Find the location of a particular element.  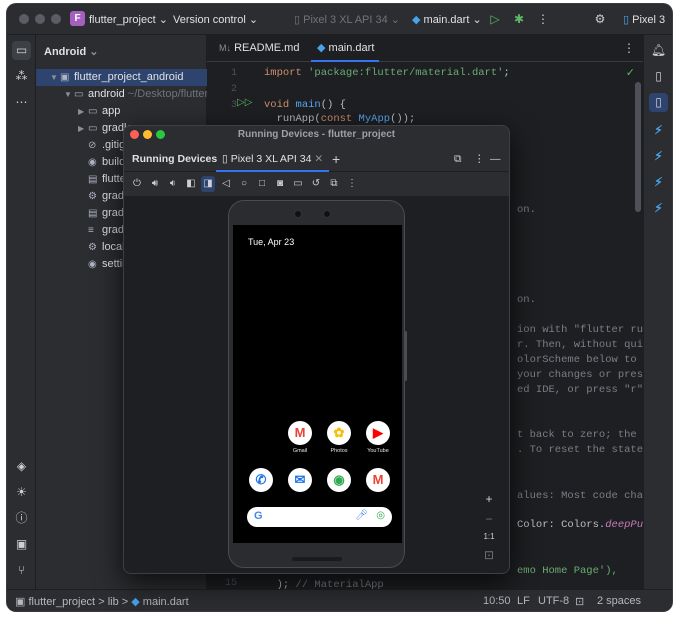

gradle-file-icon: ◉ is located at coordinates (92, 264).